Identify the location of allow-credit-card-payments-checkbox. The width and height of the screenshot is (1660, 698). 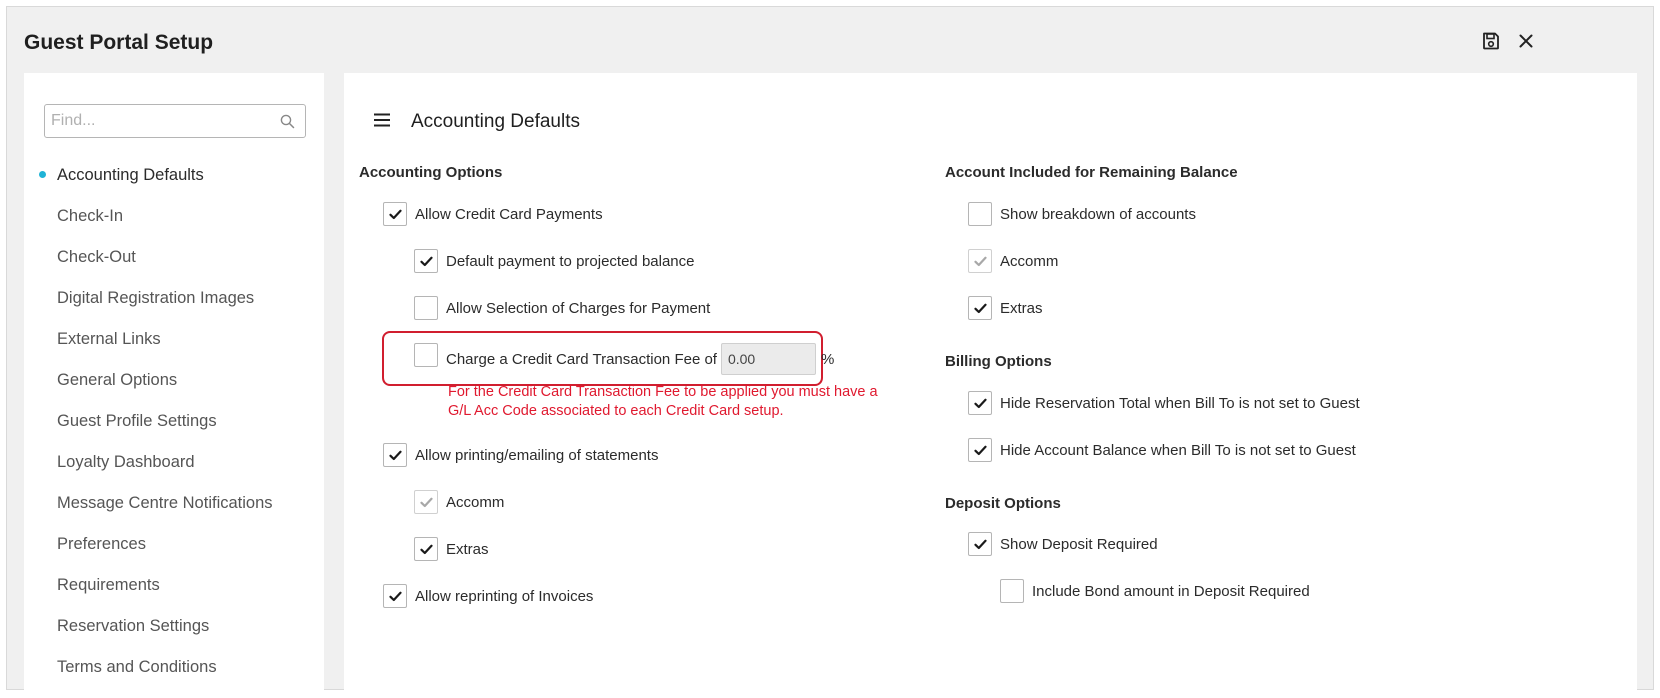
(395, 214).